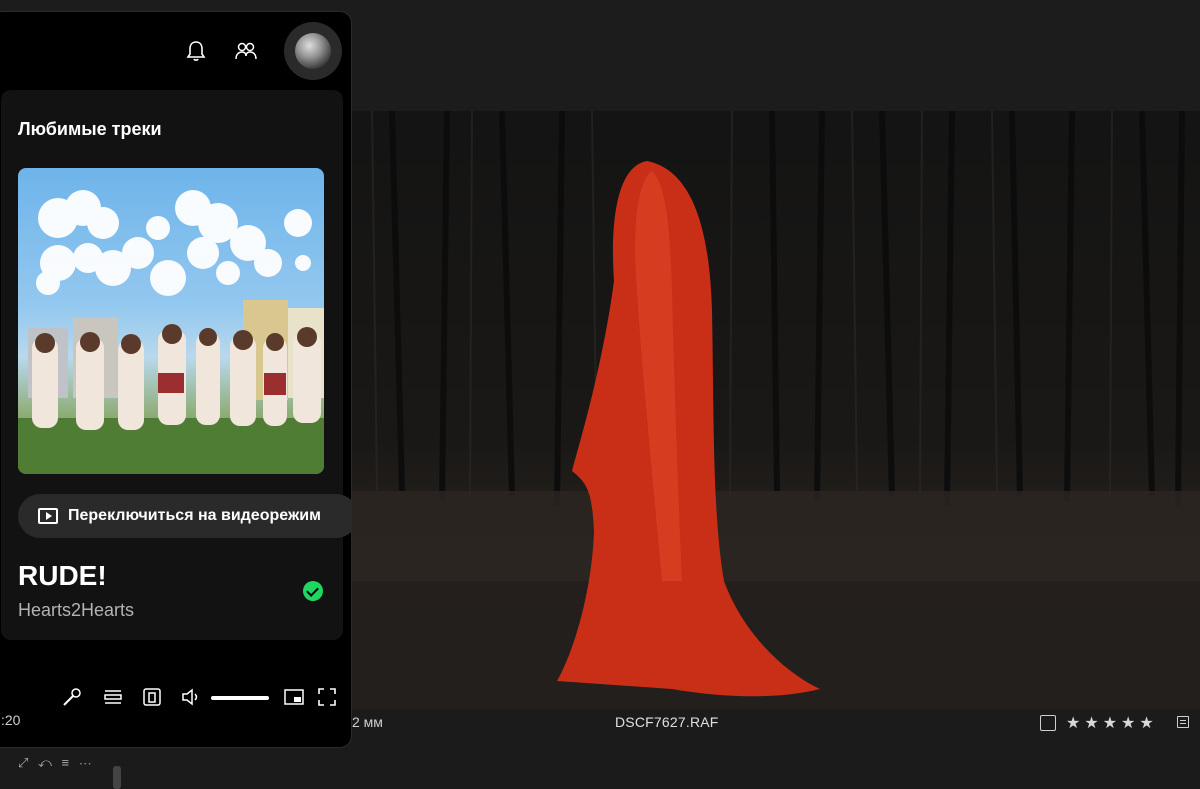 This screenshot has width=1200, height=789. Describe the element at coordinates (90, 129) in the screenshot. I see `playlist-title: Любимые треки` at that location.